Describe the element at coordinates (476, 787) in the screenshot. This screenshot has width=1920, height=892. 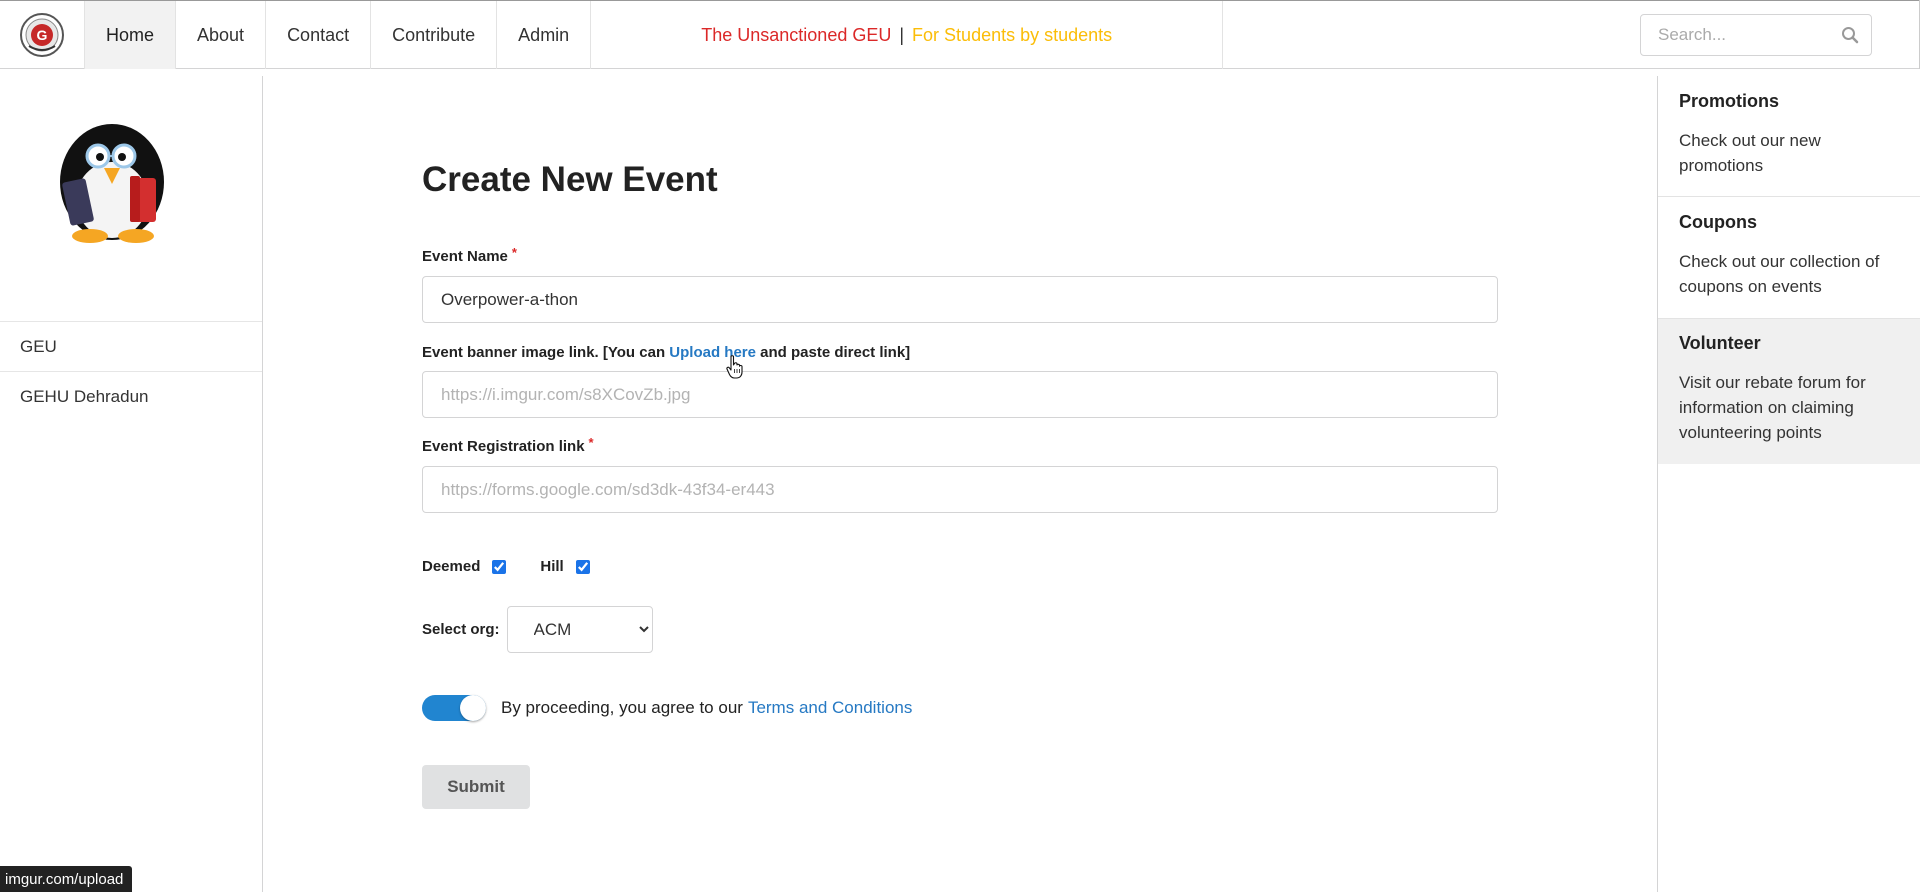
I see `submit-button: Submit` at that location.